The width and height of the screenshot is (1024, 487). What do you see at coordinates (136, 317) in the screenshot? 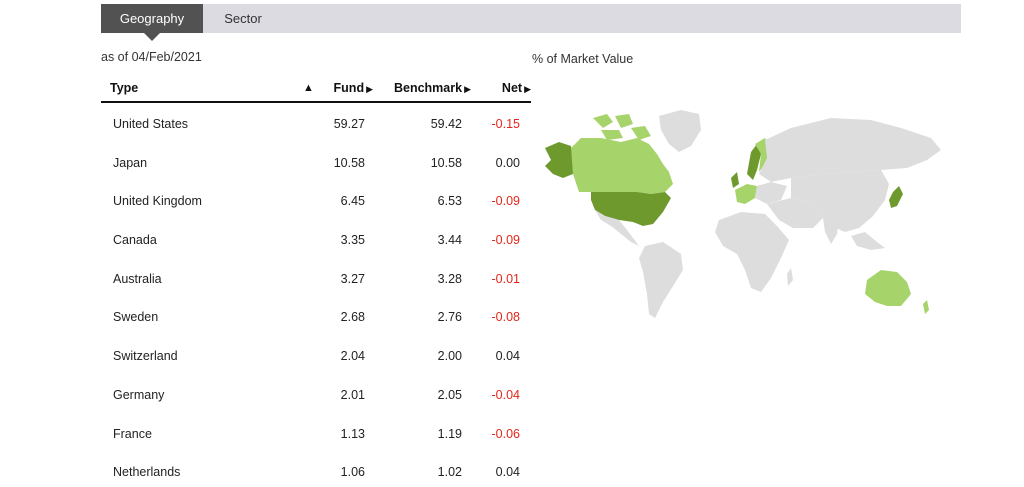
I see `cell-type: Sweden` at bounding box center [136, 317].